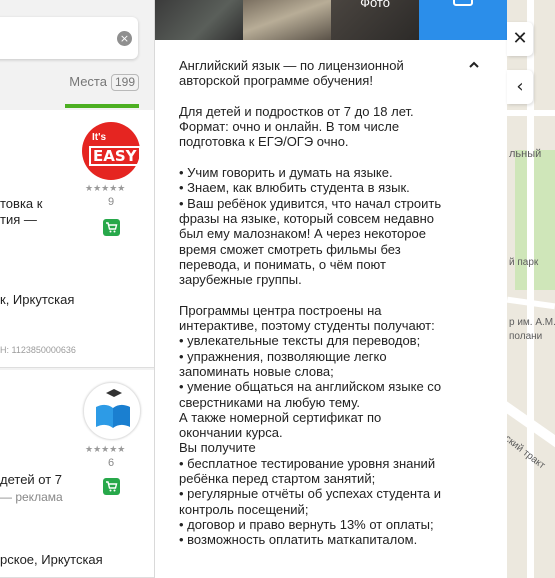  I want to click on result-title: детей от 7, so click(31, 479).